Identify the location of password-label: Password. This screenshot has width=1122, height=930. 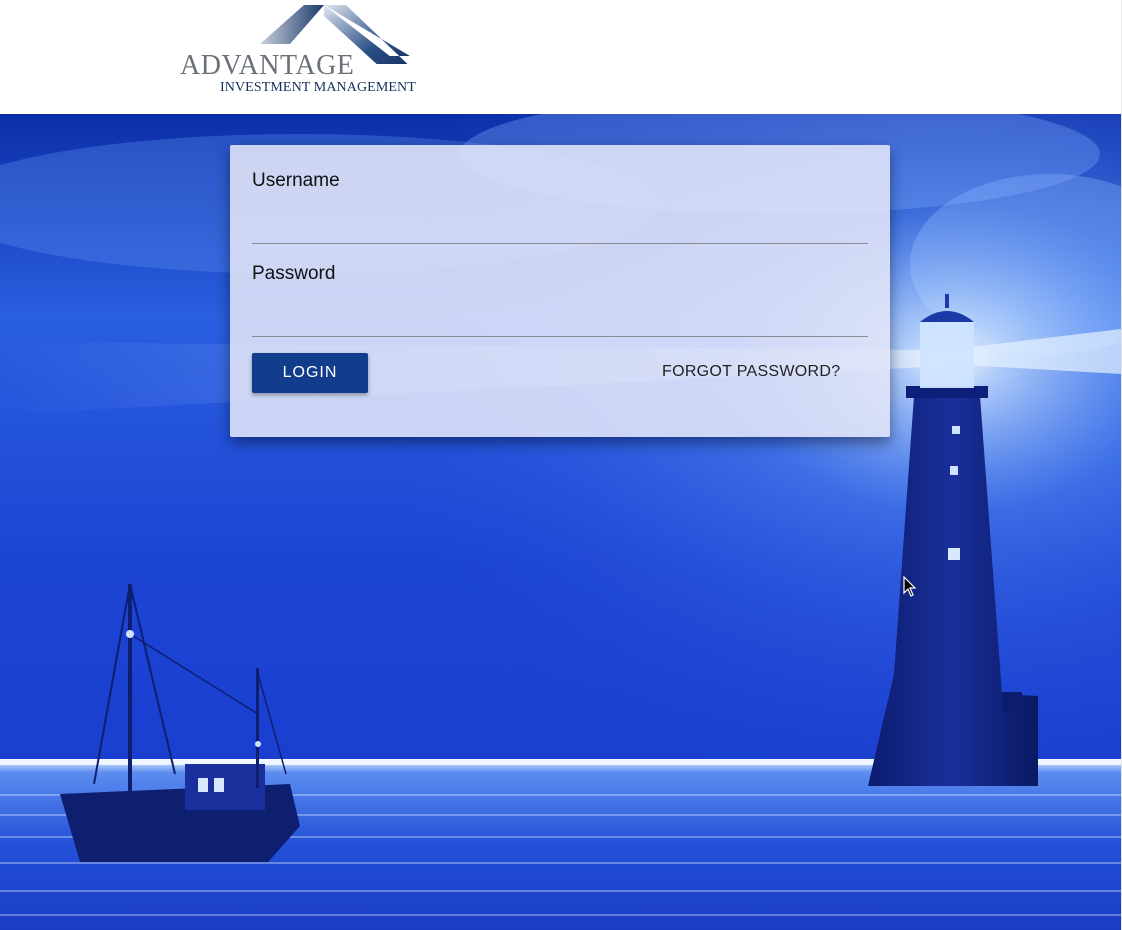
(294, 273).